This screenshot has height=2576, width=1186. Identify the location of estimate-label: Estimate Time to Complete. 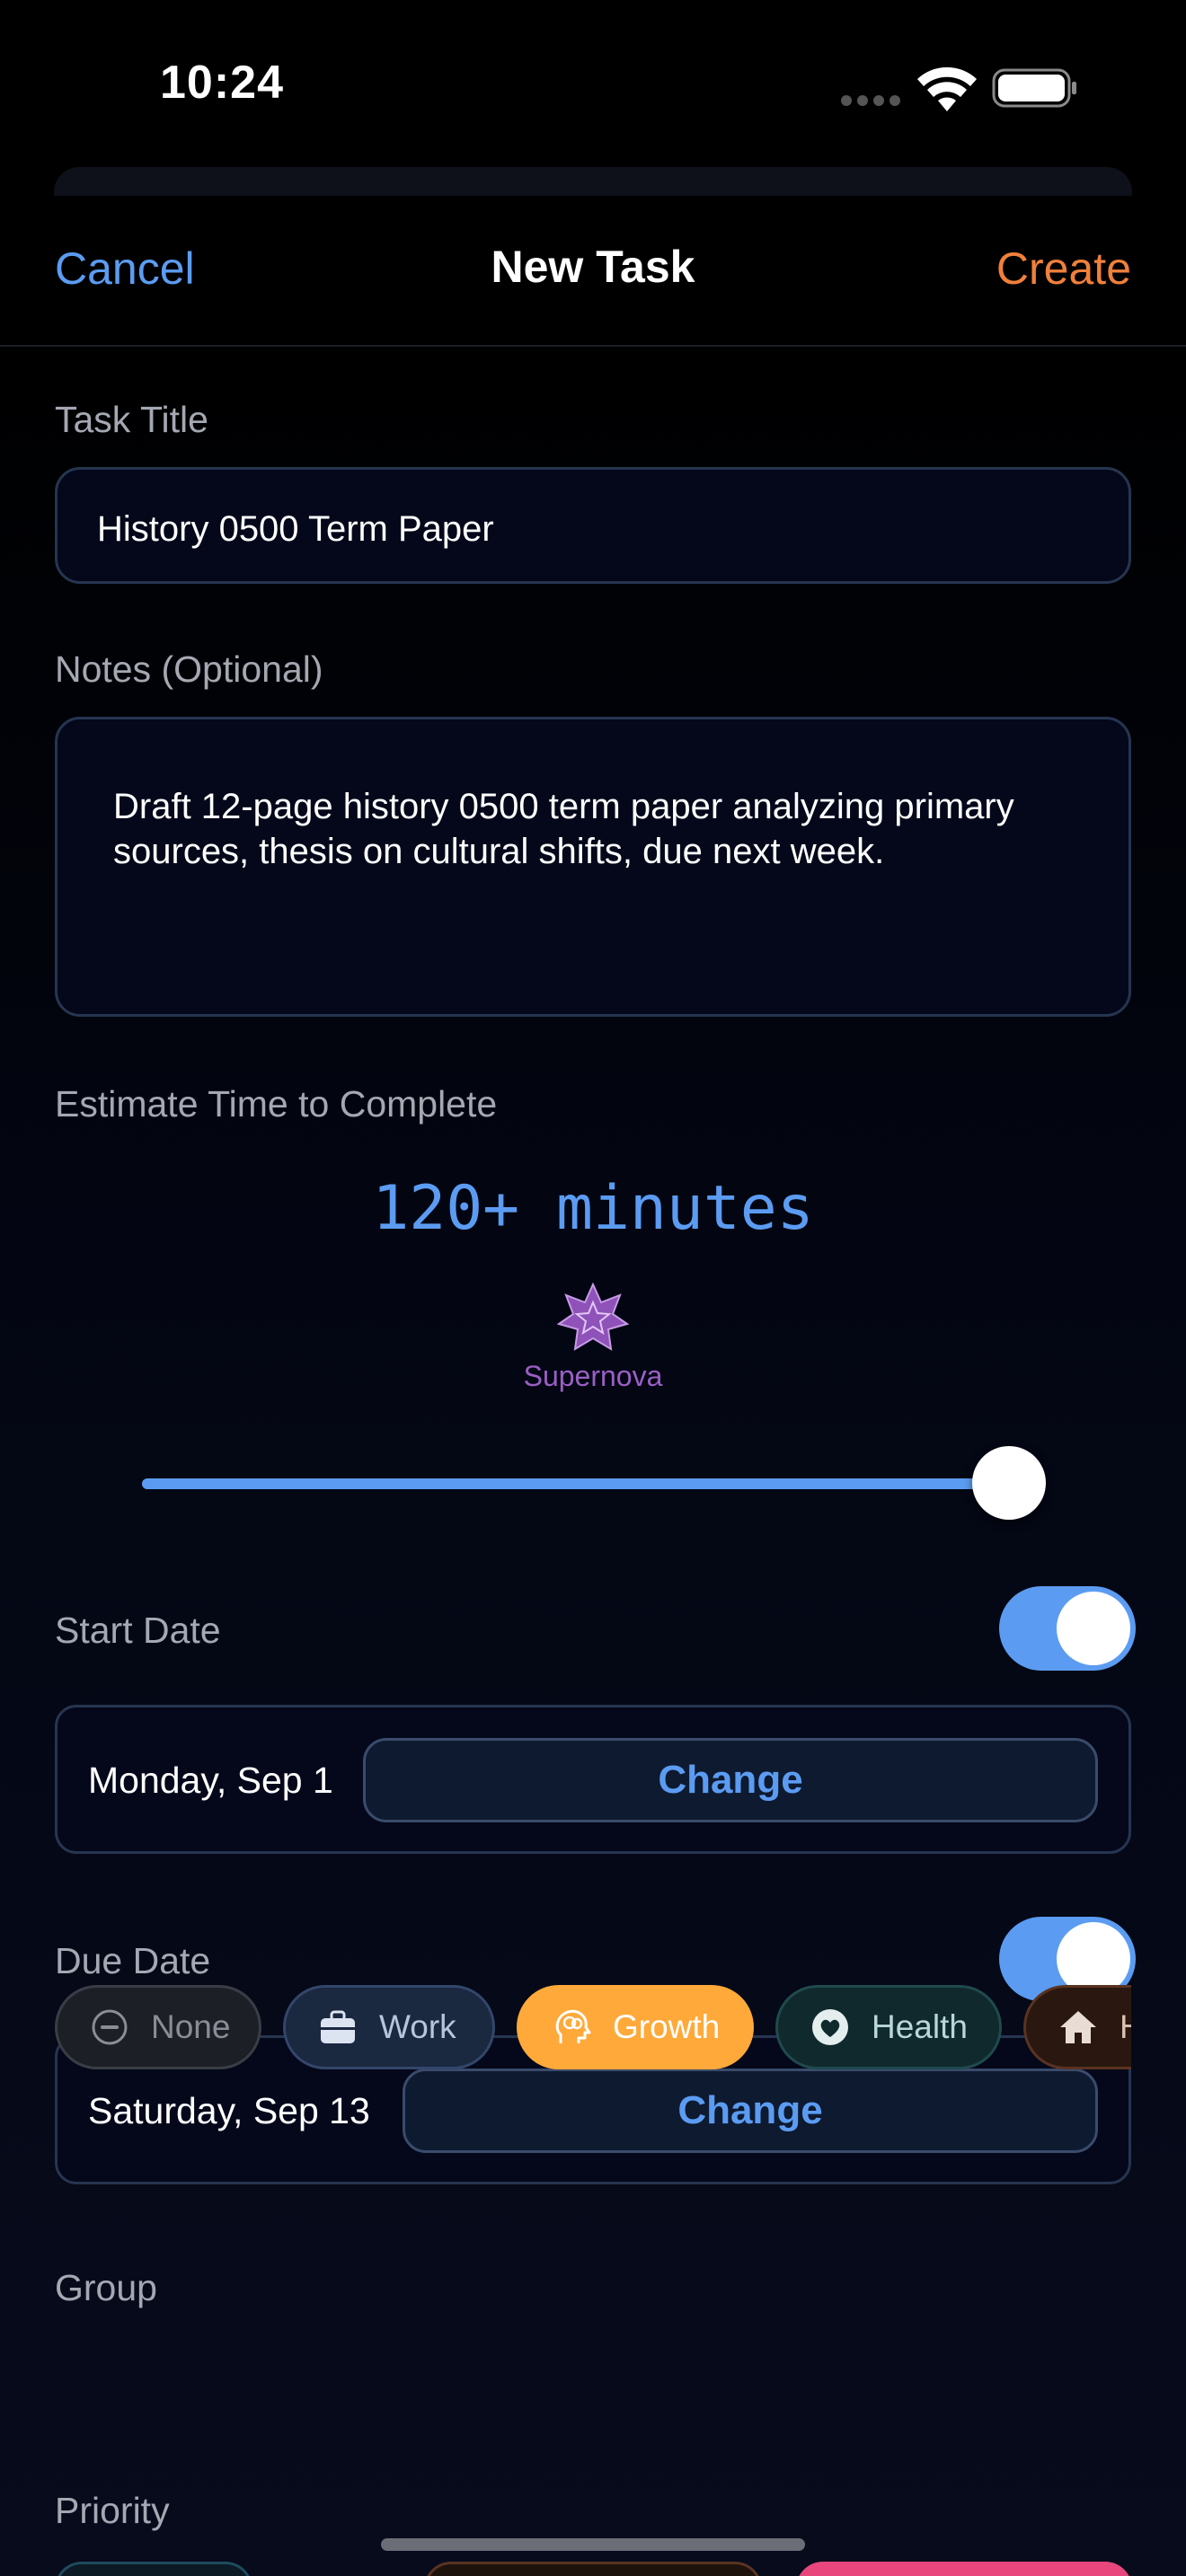
(276, 1104).